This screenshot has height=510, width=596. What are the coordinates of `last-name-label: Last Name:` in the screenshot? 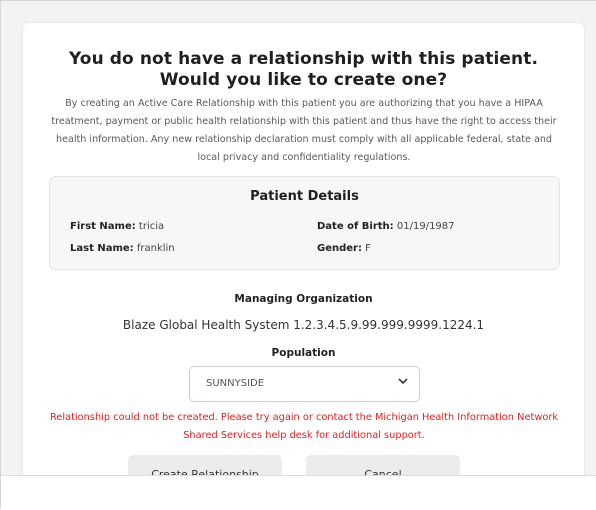 It's located at (102, 248).